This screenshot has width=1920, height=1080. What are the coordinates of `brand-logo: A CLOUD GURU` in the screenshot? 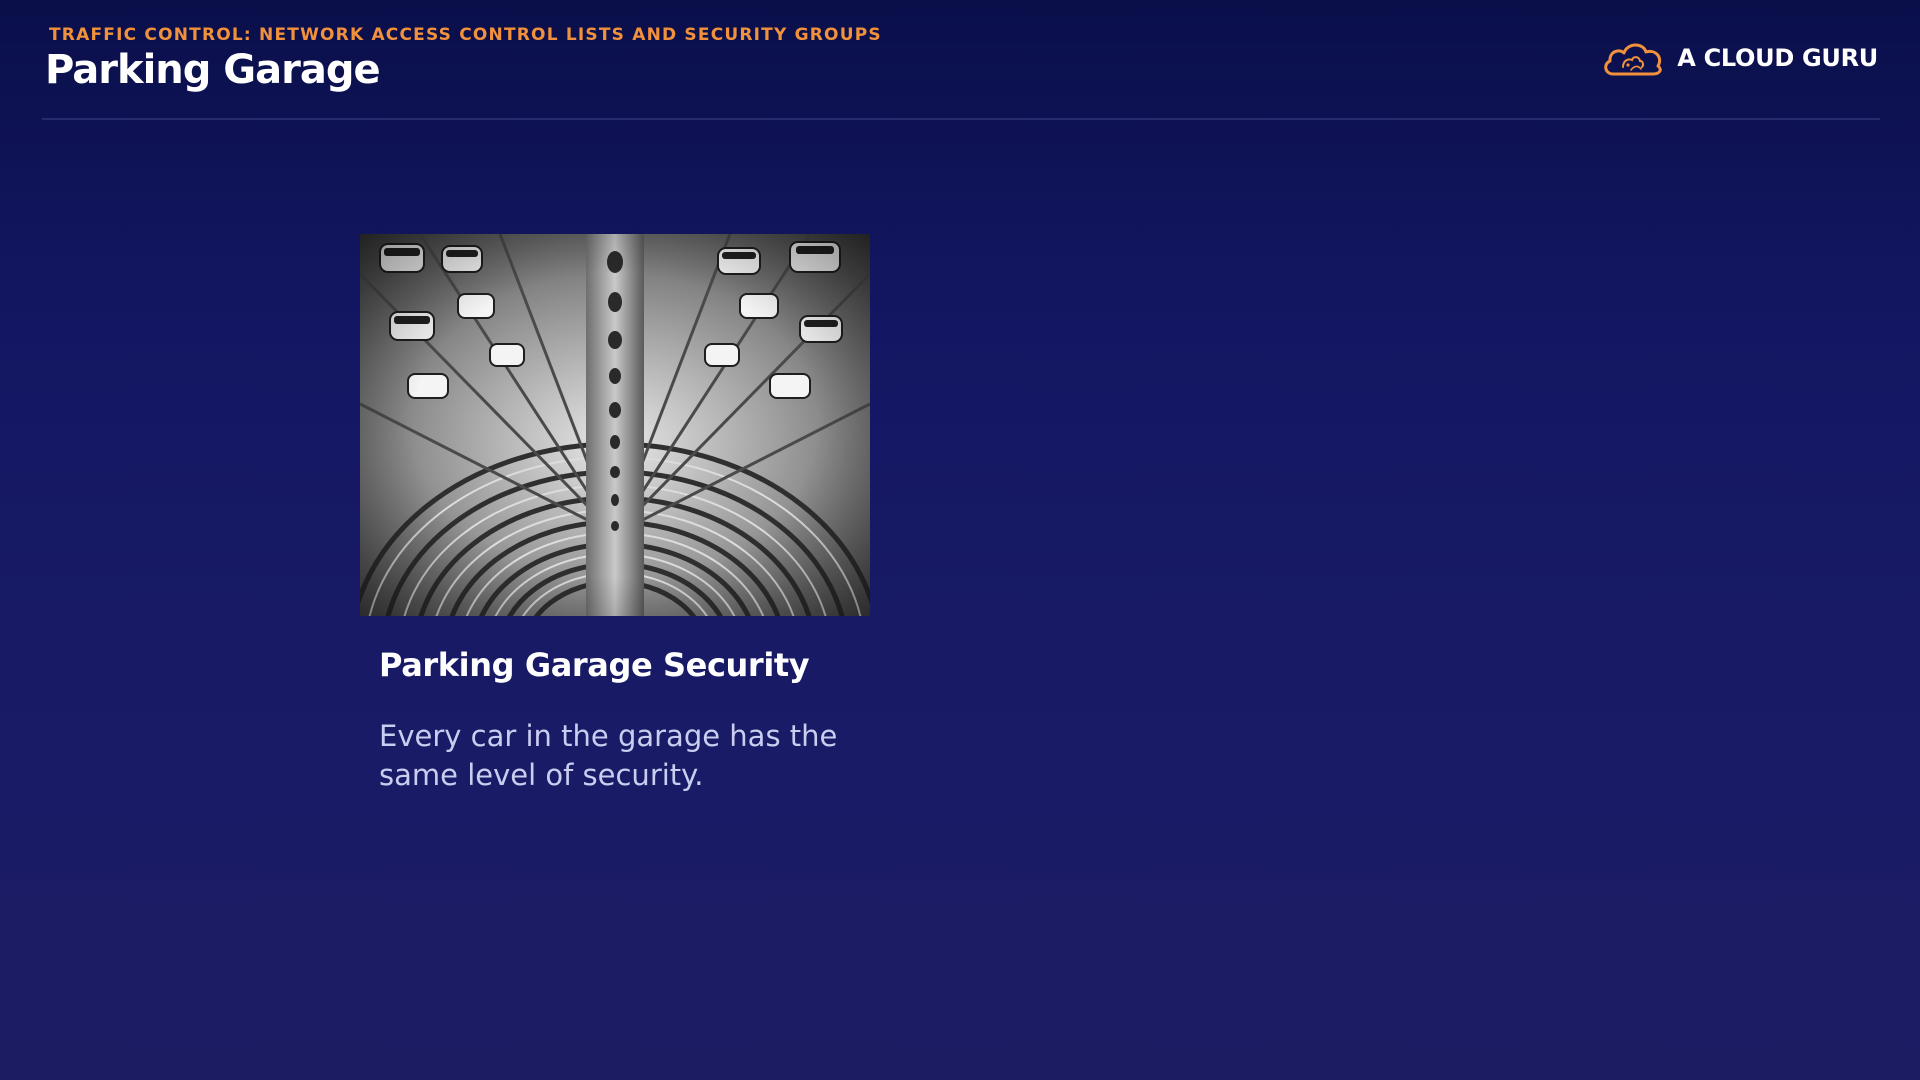 It's located at (1739, 58).